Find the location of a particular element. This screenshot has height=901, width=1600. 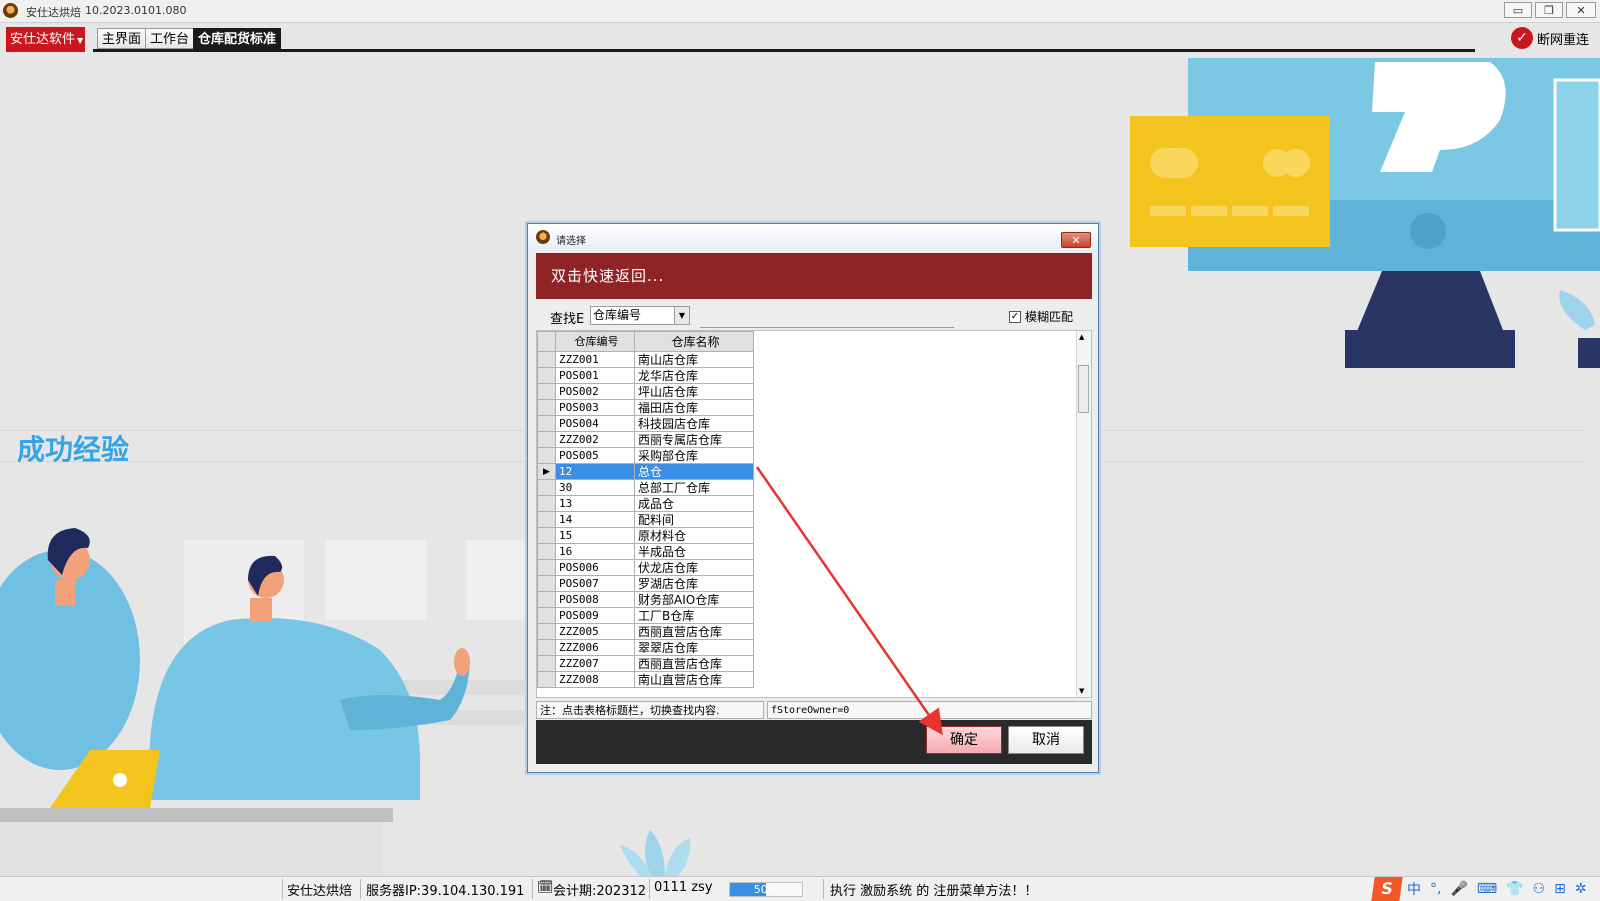

cell-warehouse-name: 总仓 is located at coordinates (694, 471).